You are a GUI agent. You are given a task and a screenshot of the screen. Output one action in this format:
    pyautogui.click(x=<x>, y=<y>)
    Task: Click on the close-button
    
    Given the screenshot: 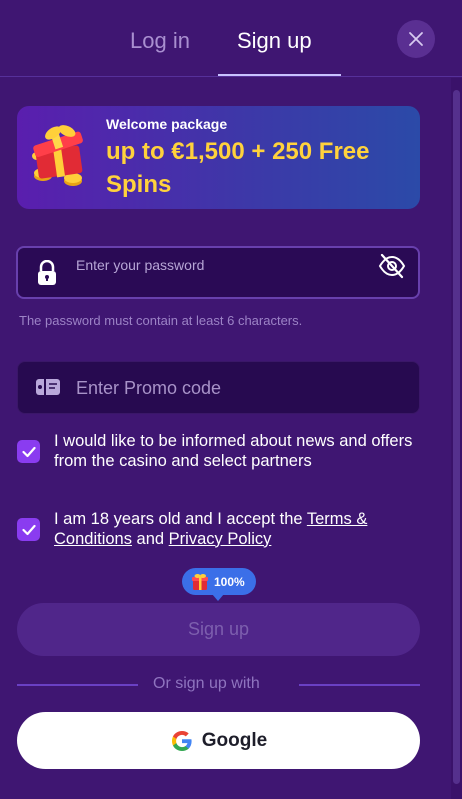 What is the action you would take?
    pyautogui.click(x=416, y=39)
    